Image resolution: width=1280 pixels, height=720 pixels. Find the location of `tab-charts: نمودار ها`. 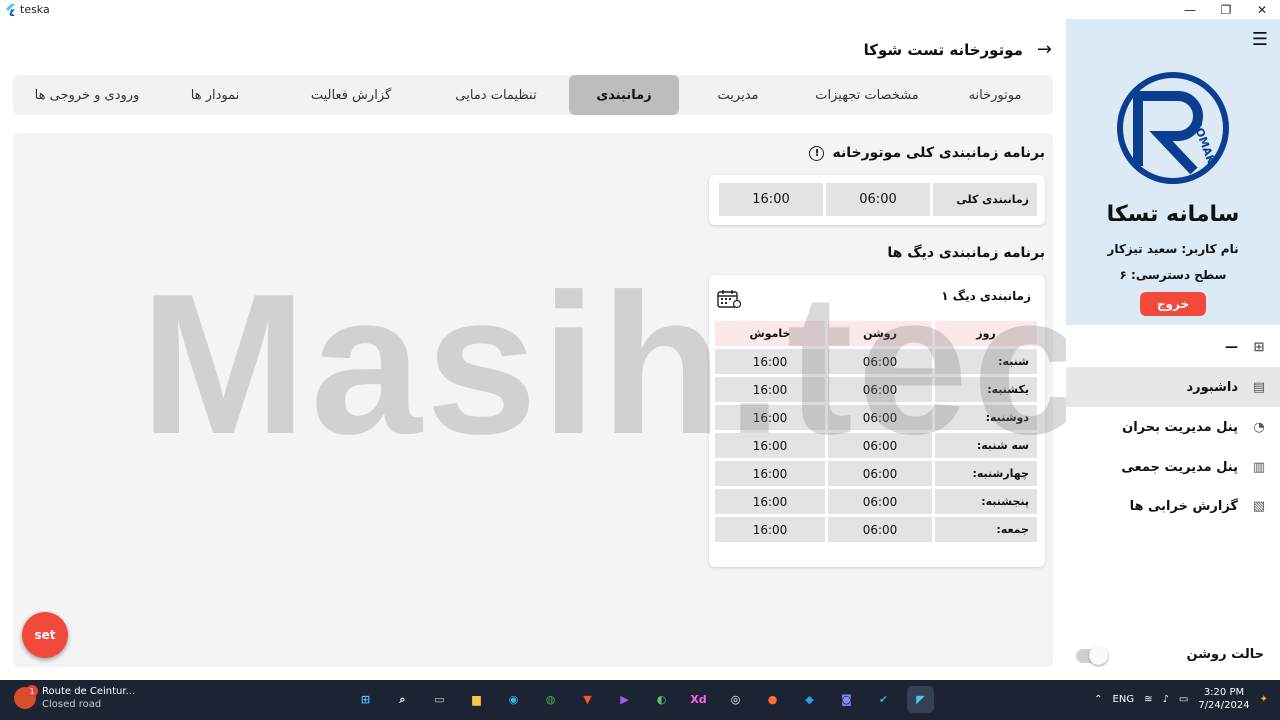

tab-charts: نمودار ها is located at coordinates (215, 95).